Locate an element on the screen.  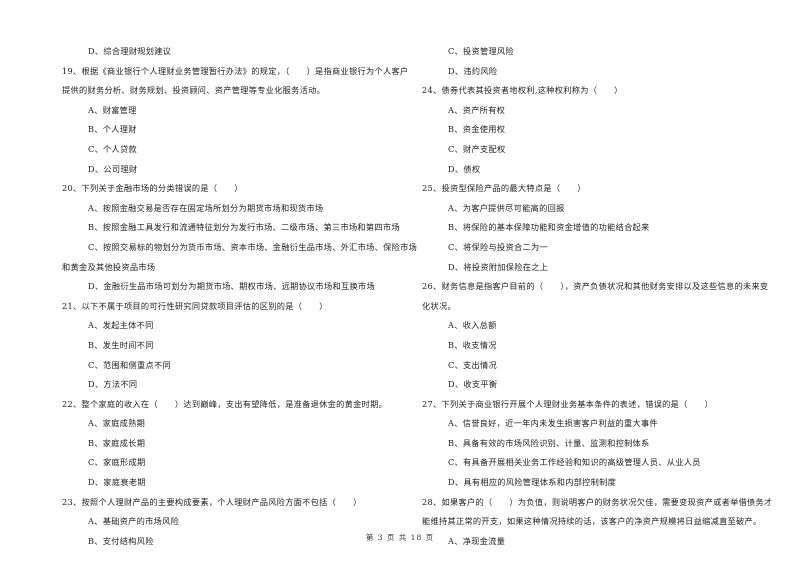
answer-option: A、信誉良好，近一年内未发生损害客户利益的重大事件 is located at coordinates (553, 423).